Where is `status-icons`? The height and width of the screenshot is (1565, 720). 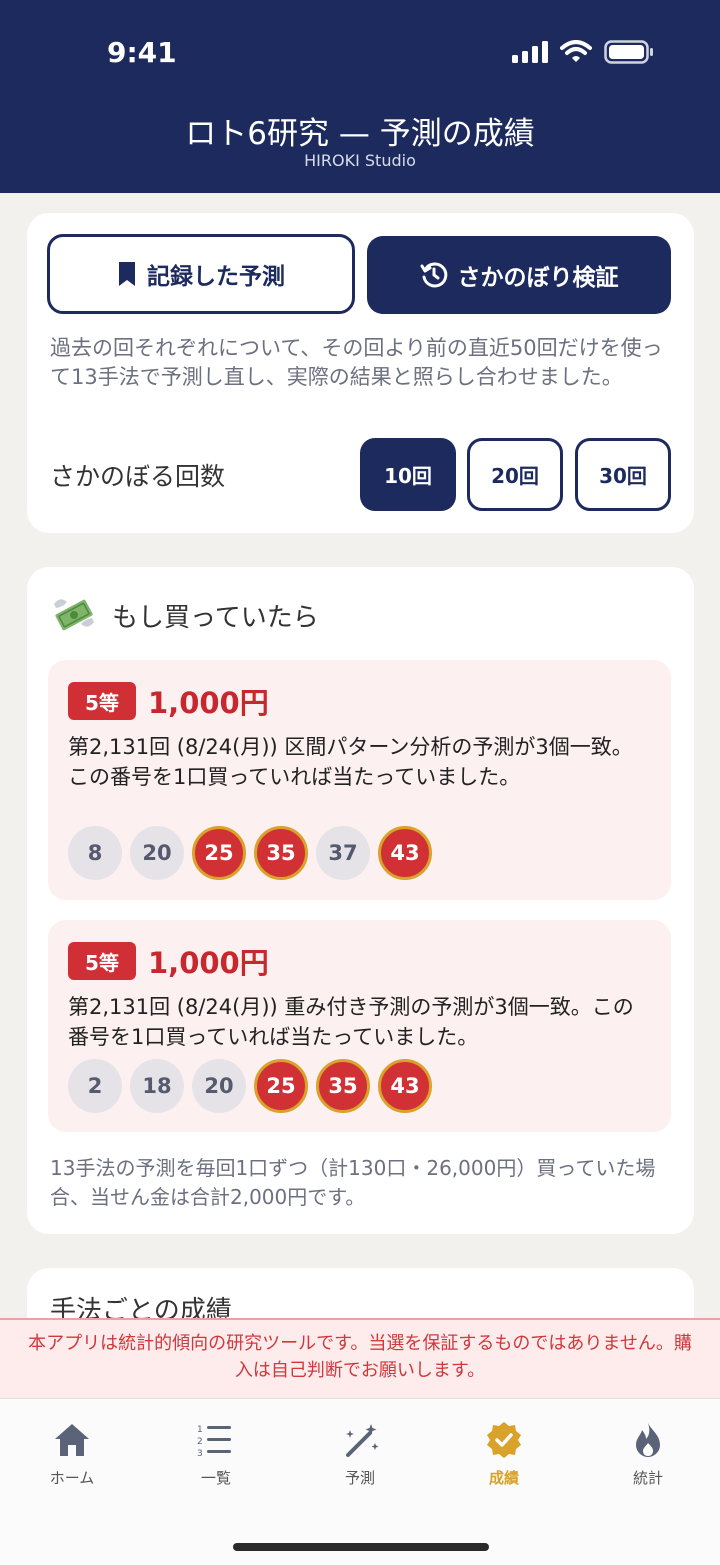
status-icons is located at coordinates (583, 52).